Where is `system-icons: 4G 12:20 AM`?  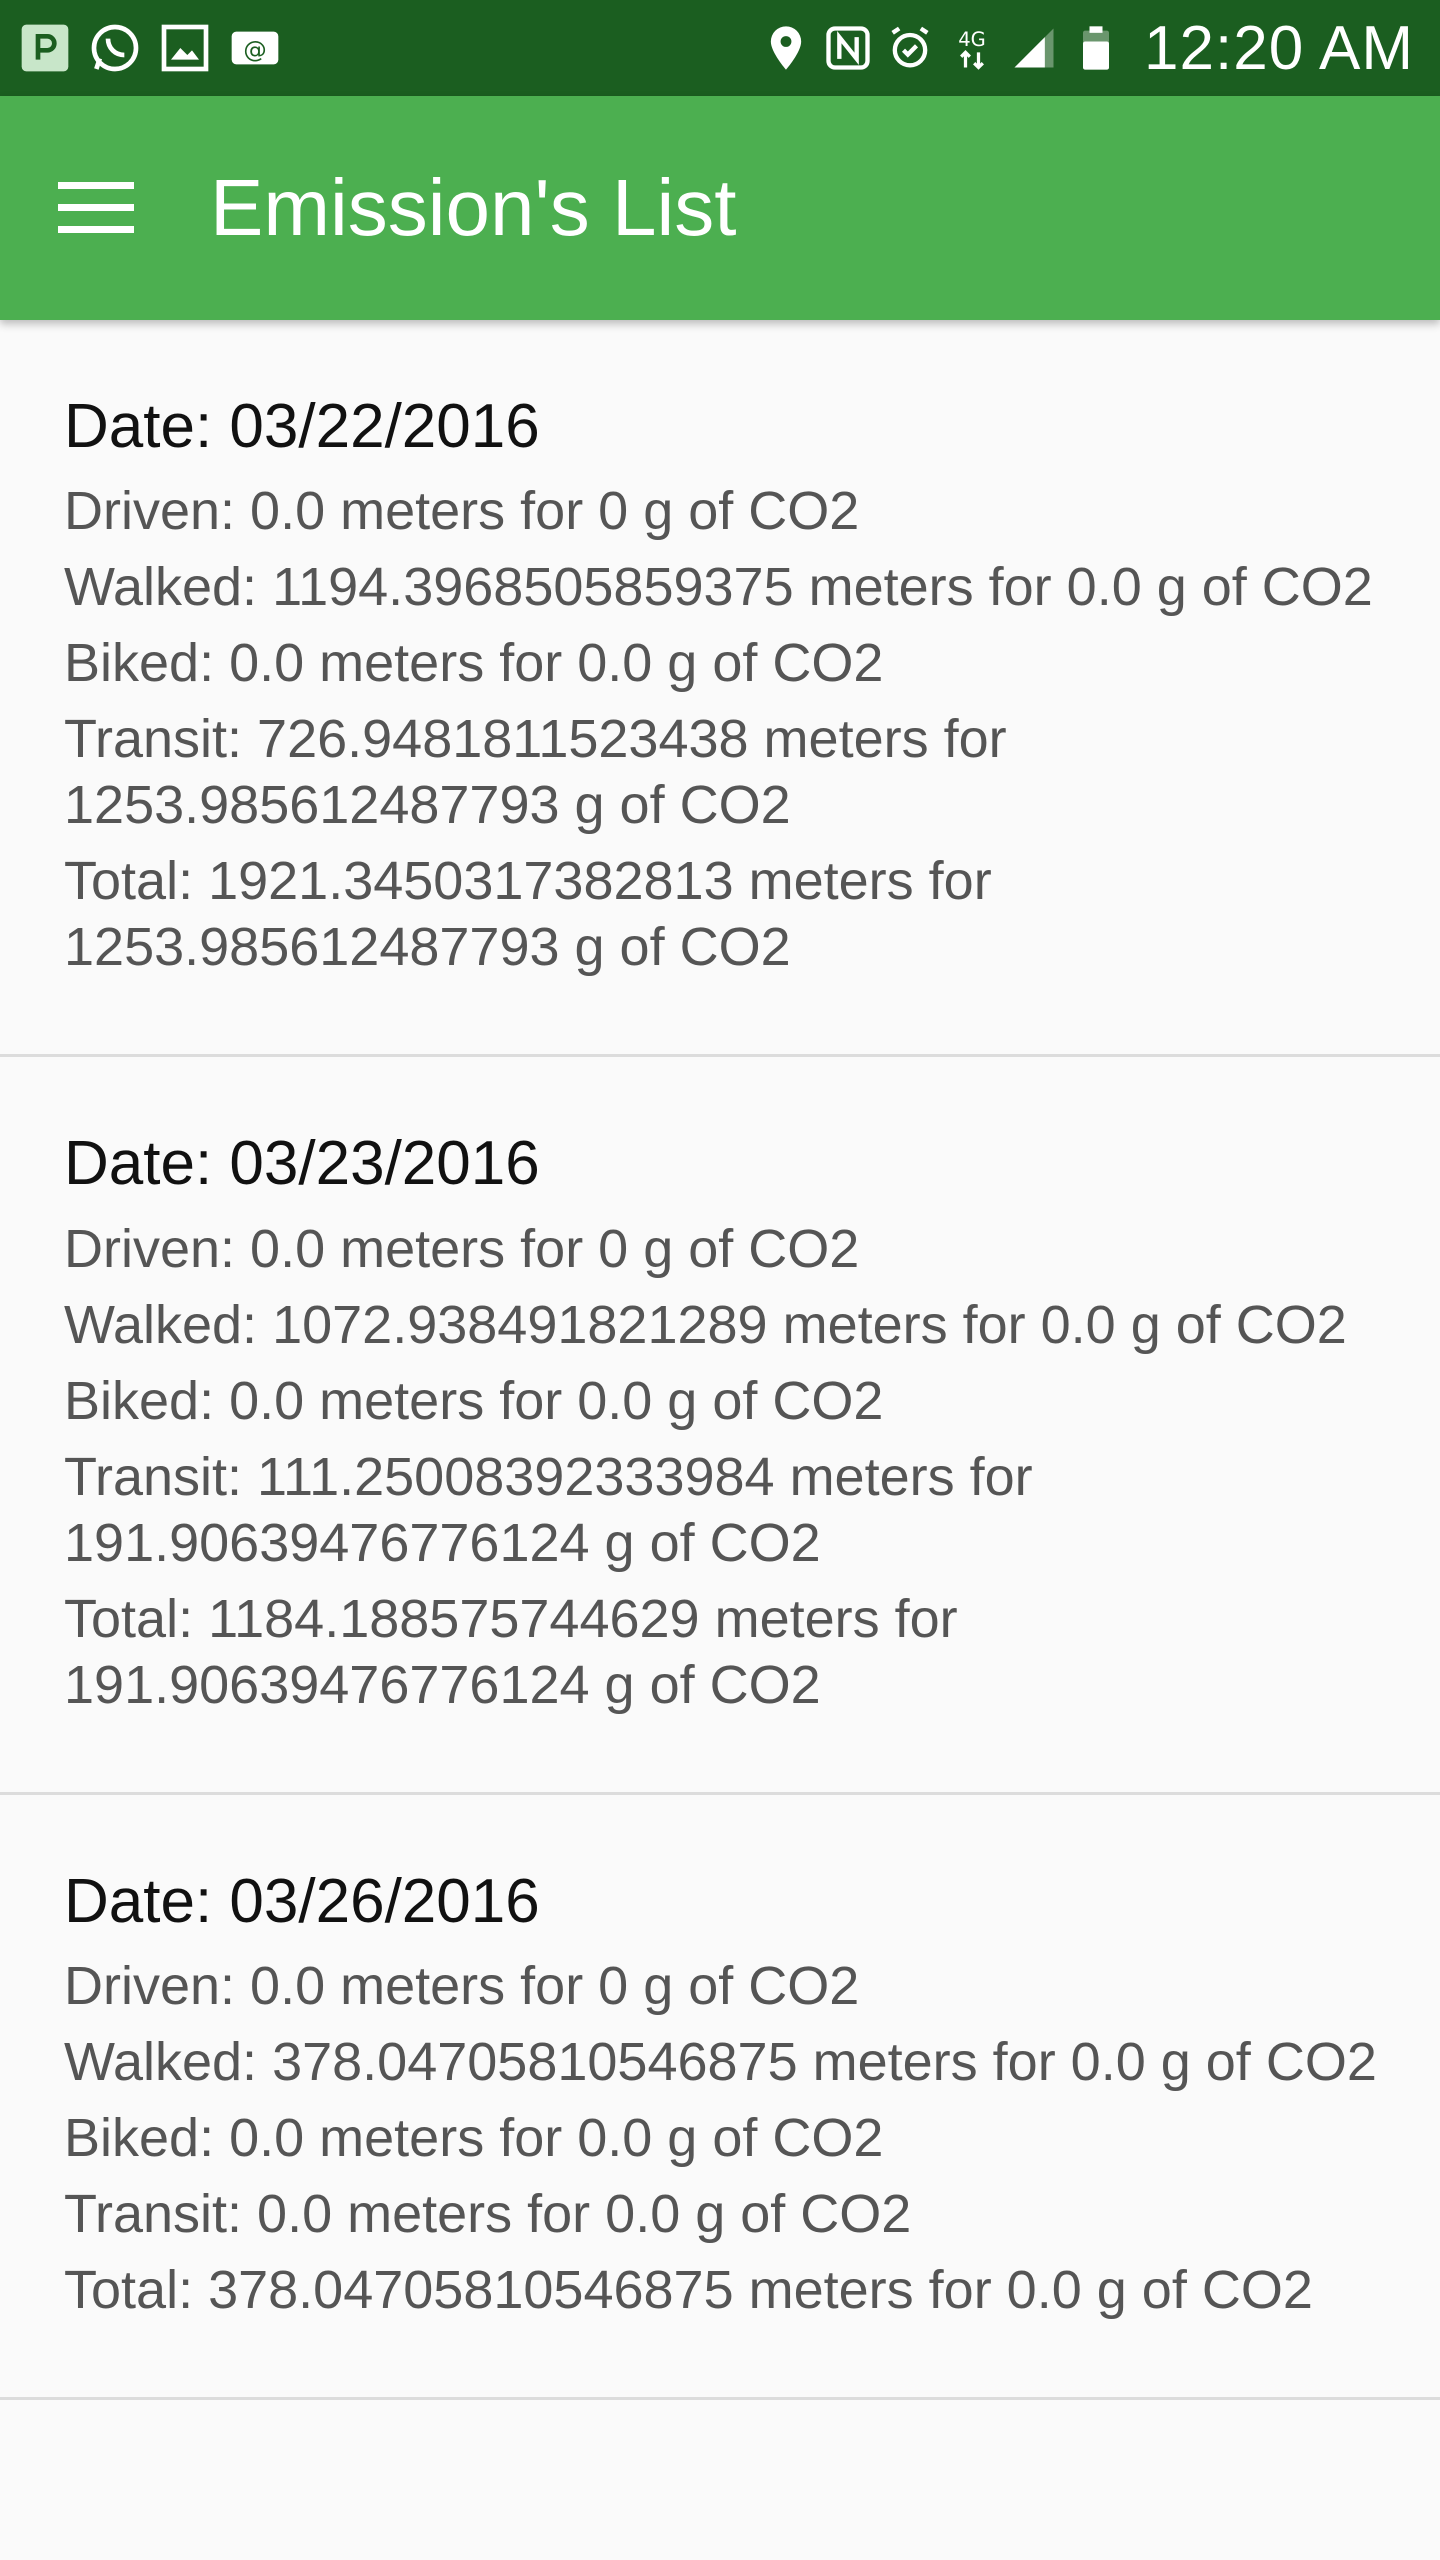
system-icons: 4G 12:20 AM is located at coordinates (1082, 48).